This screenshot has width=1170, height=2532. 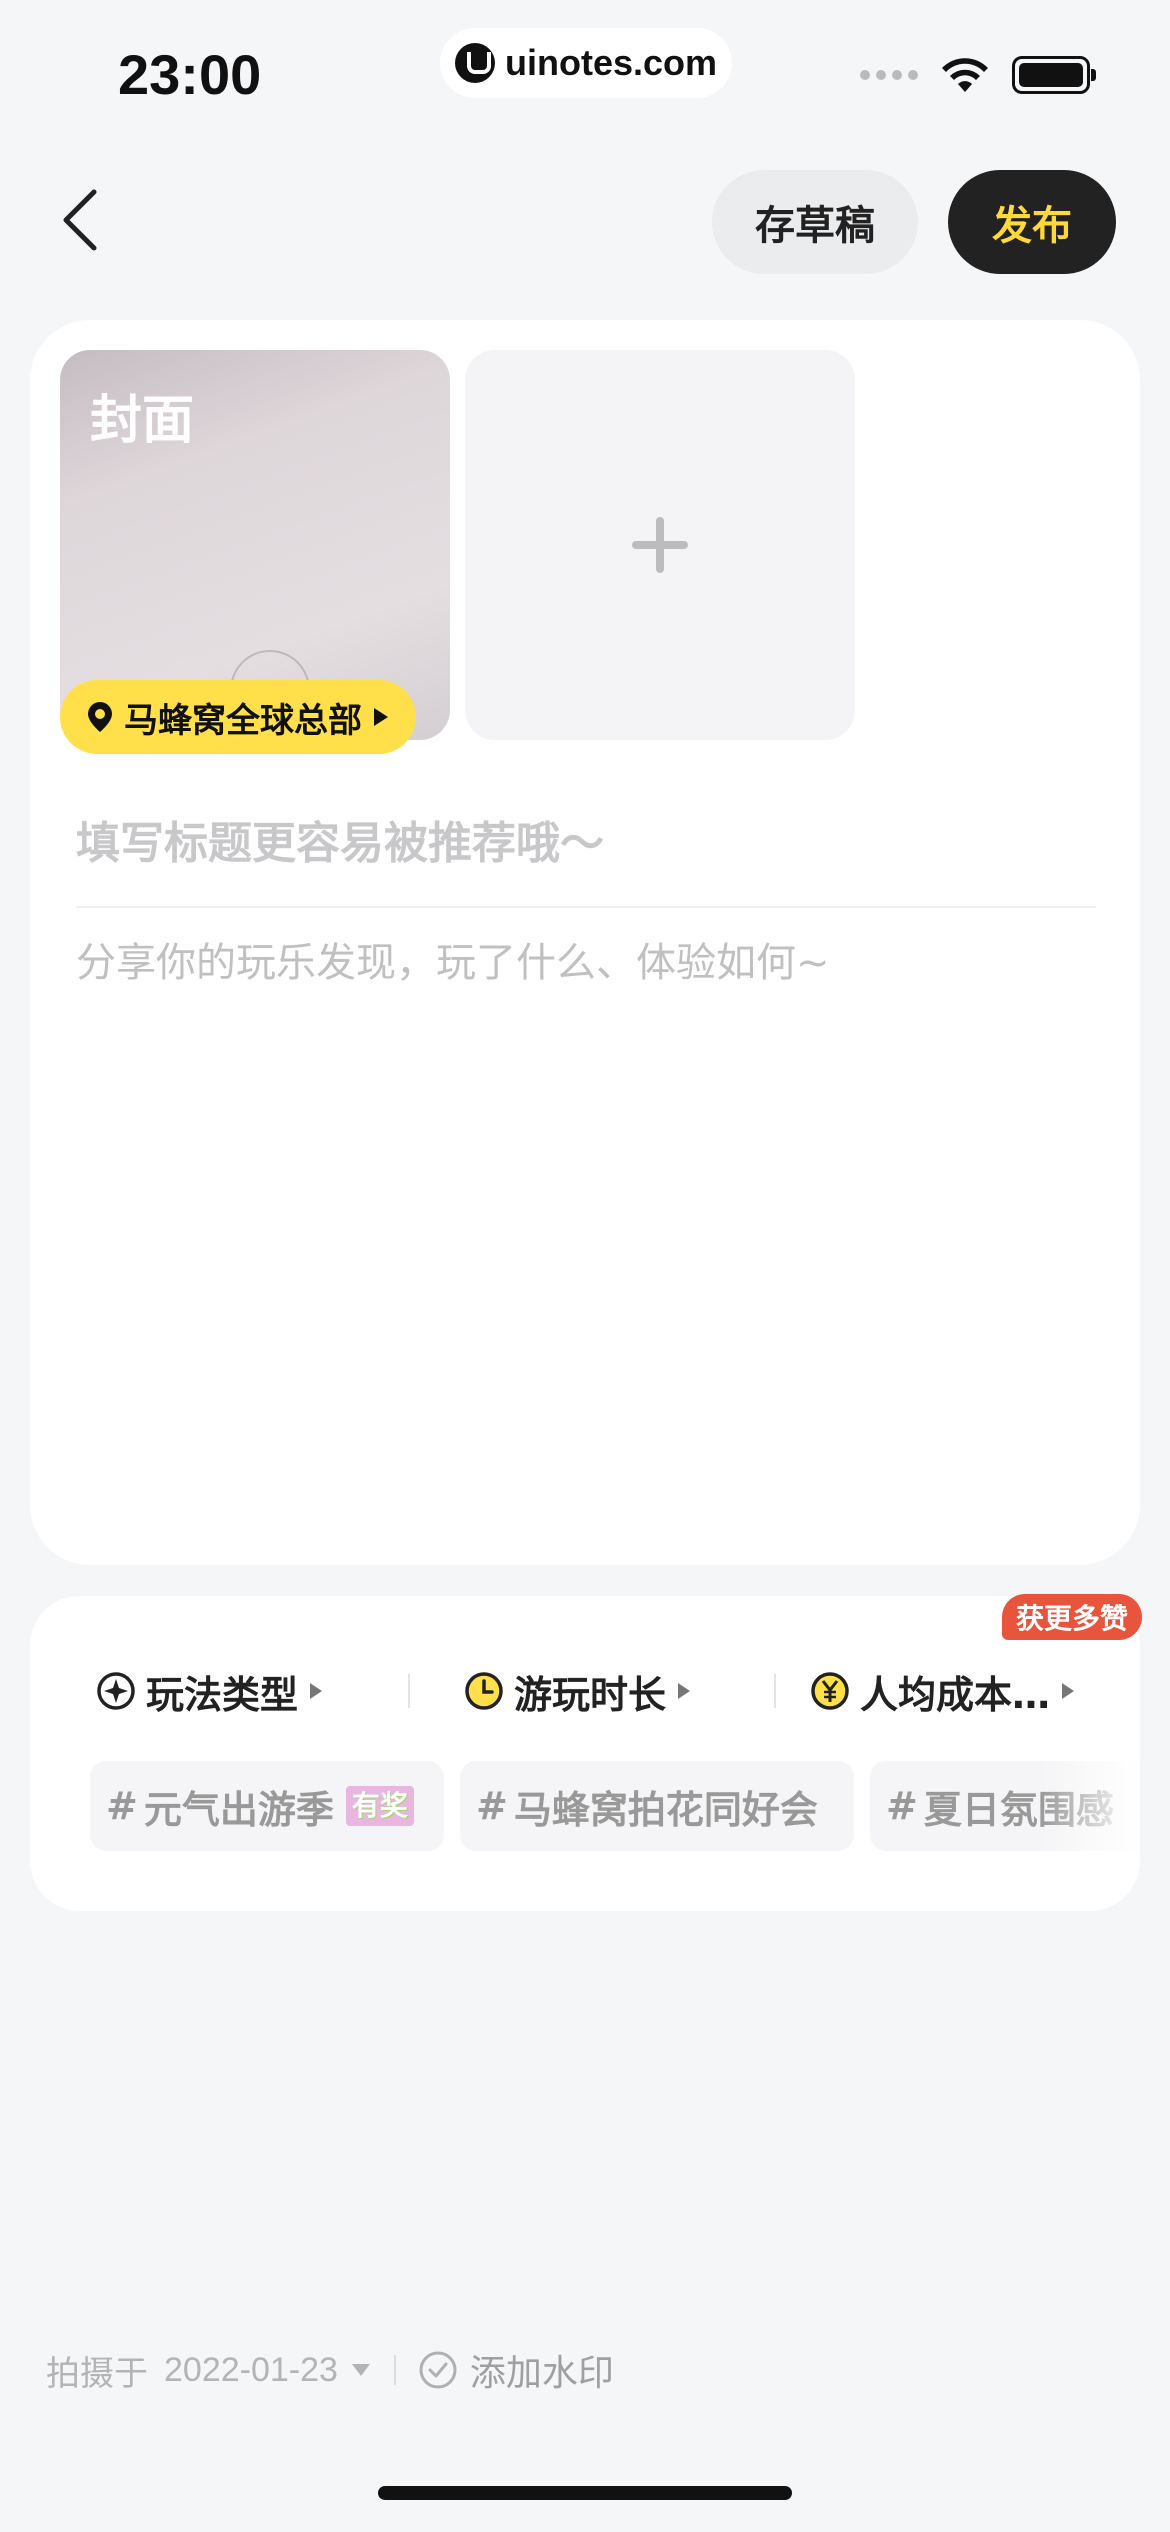 What do you see at coordinates (815, 222) in the screenshot?
I see `save-draft-button: 存草稿` at bounding box center [815, 222].